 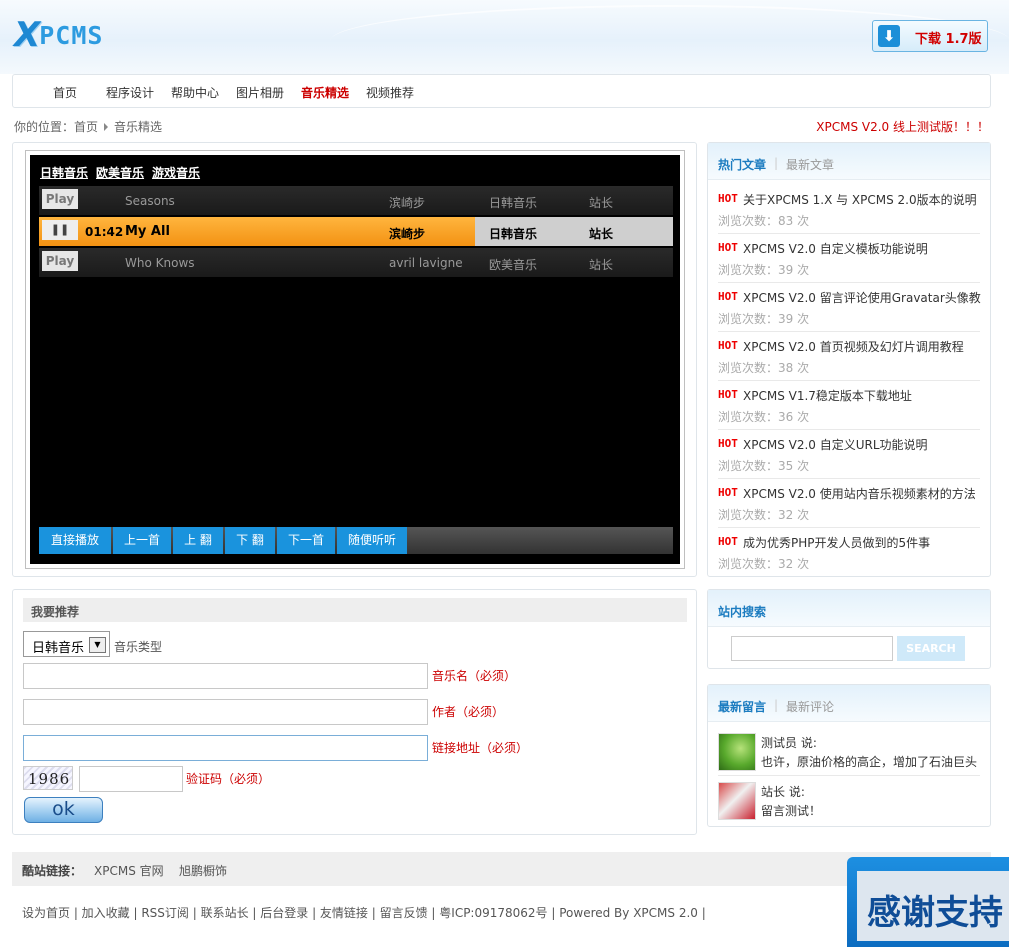 I want to click on article-item: HOT 成为优秀PHP开发人员做到的5件事 浏览次数：32 次, so click(x=849, y=552).